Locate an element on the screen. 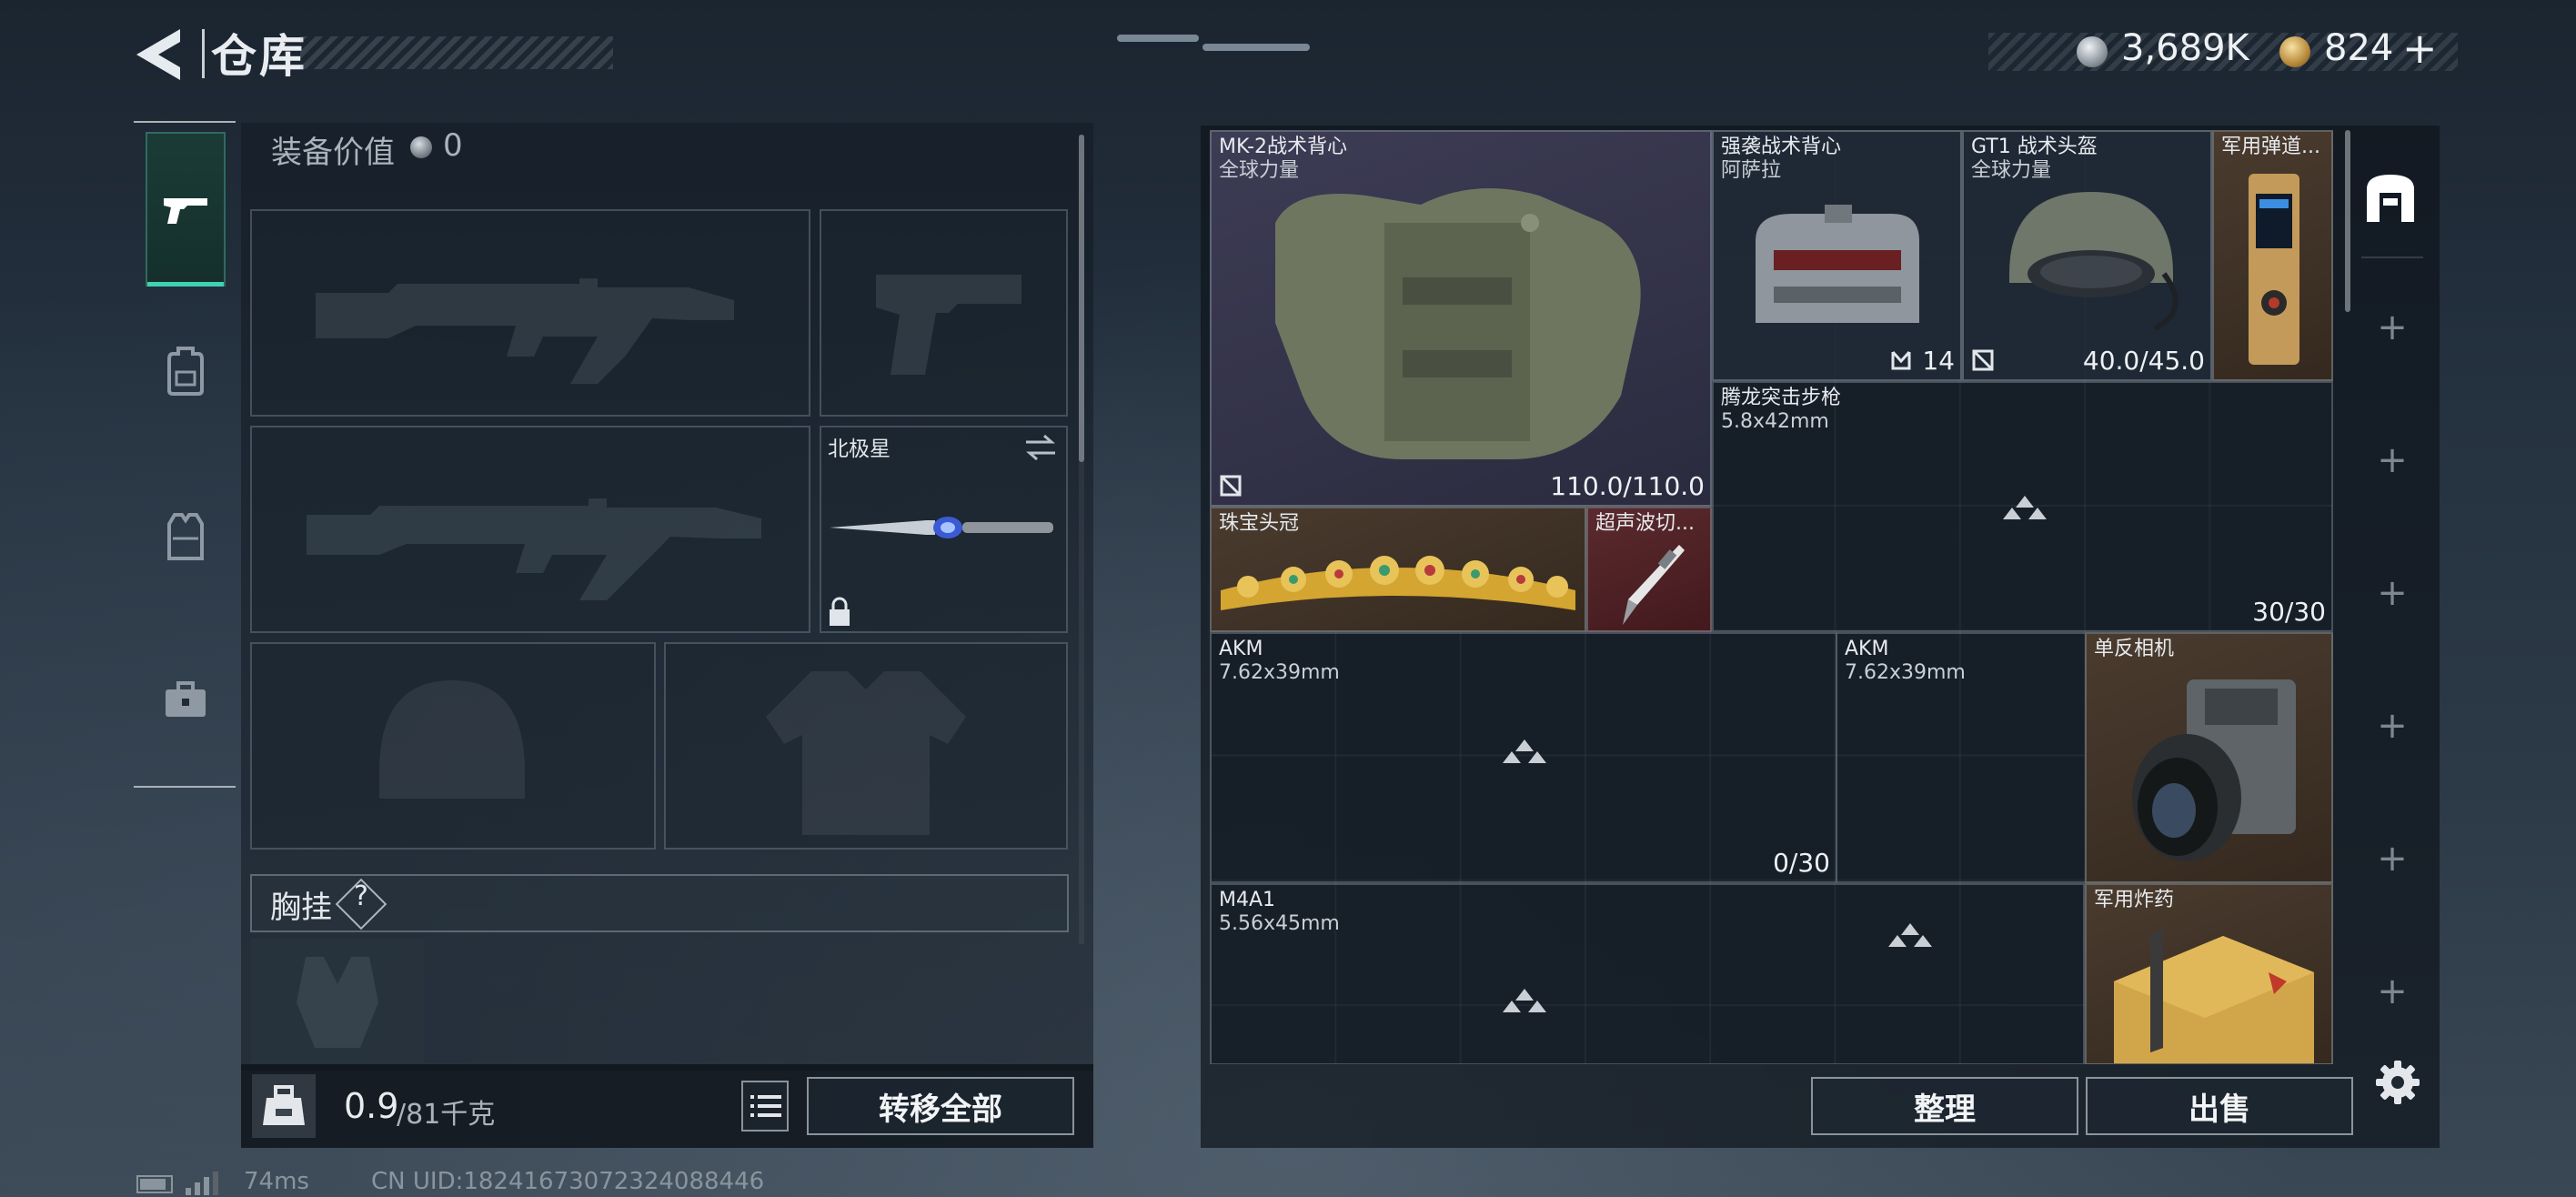 The image size is (2576, 1197). explosive-crate-image is located at coordinates (2214, 996).